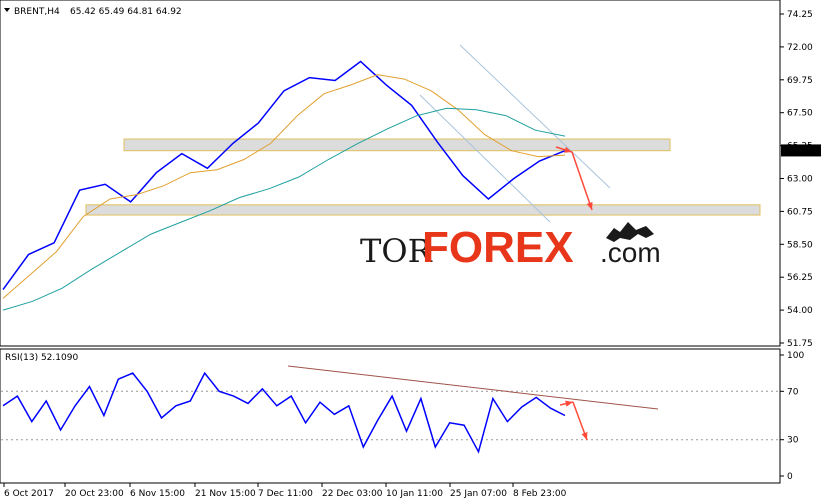 This screenshot has width=821, height=504. Describe the element at coordinates (800, 212) in the screenshot. I see `price-tick-label: 60.75` at that location.